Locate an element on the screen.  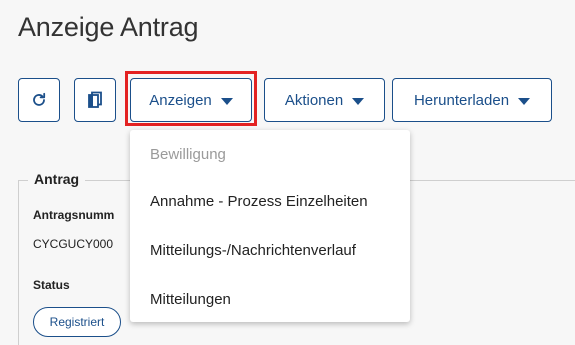
status-label: Status is located at coordinates (51, 285).